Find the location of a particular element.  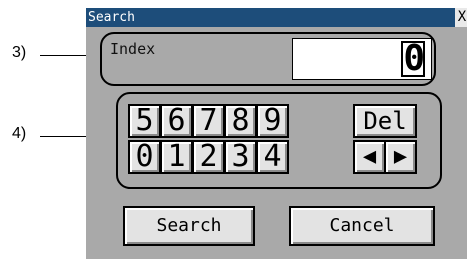

key-1: 1 is located at coordinates (176, 157).